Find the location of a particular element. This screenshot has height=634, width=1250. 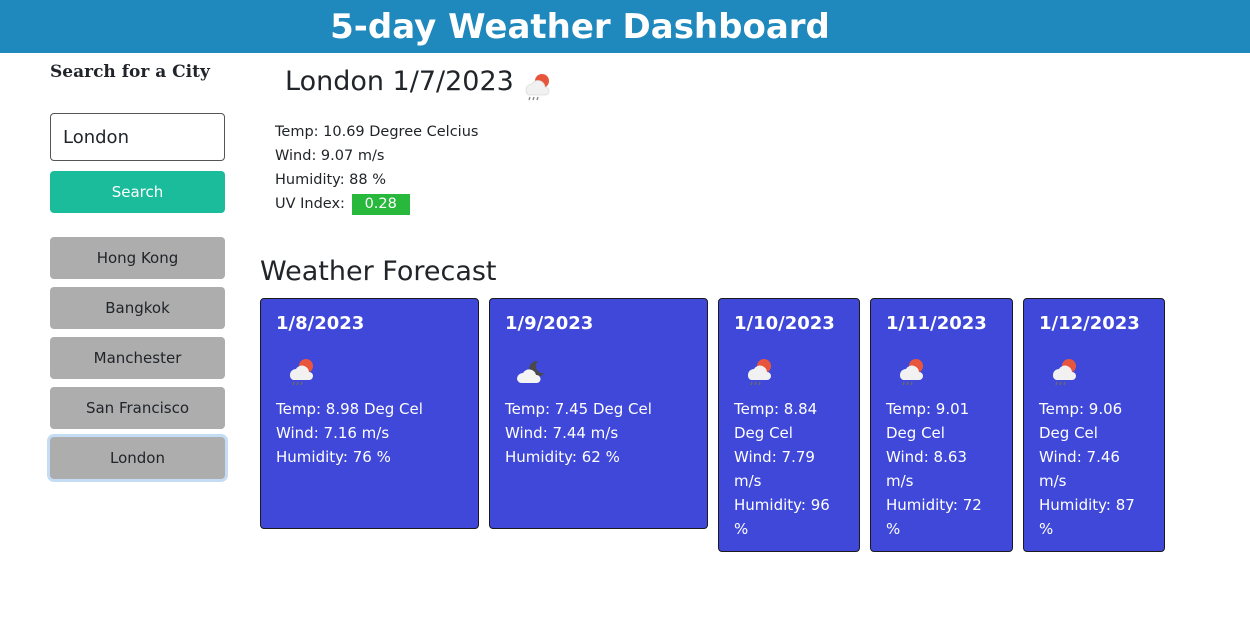

forecast-temp: Temp: 8.84 Deg Cel is located at coordinates (776, 421).